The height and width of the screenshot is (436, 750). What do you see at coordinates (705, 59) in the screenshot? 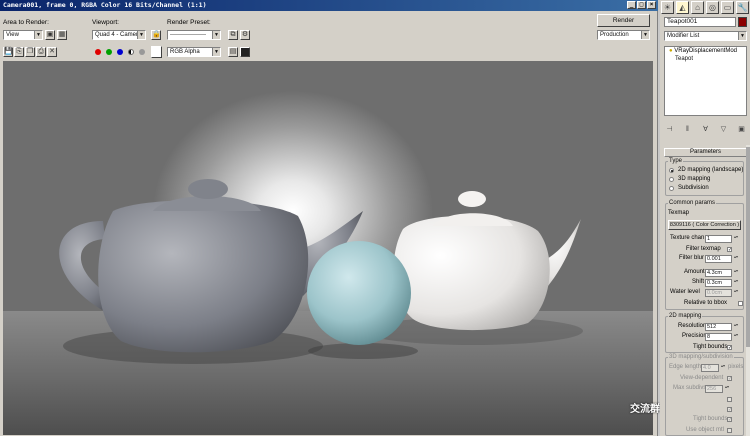
I see `modifier-item-teapot: Teapot` at bounding box center [705, 59].